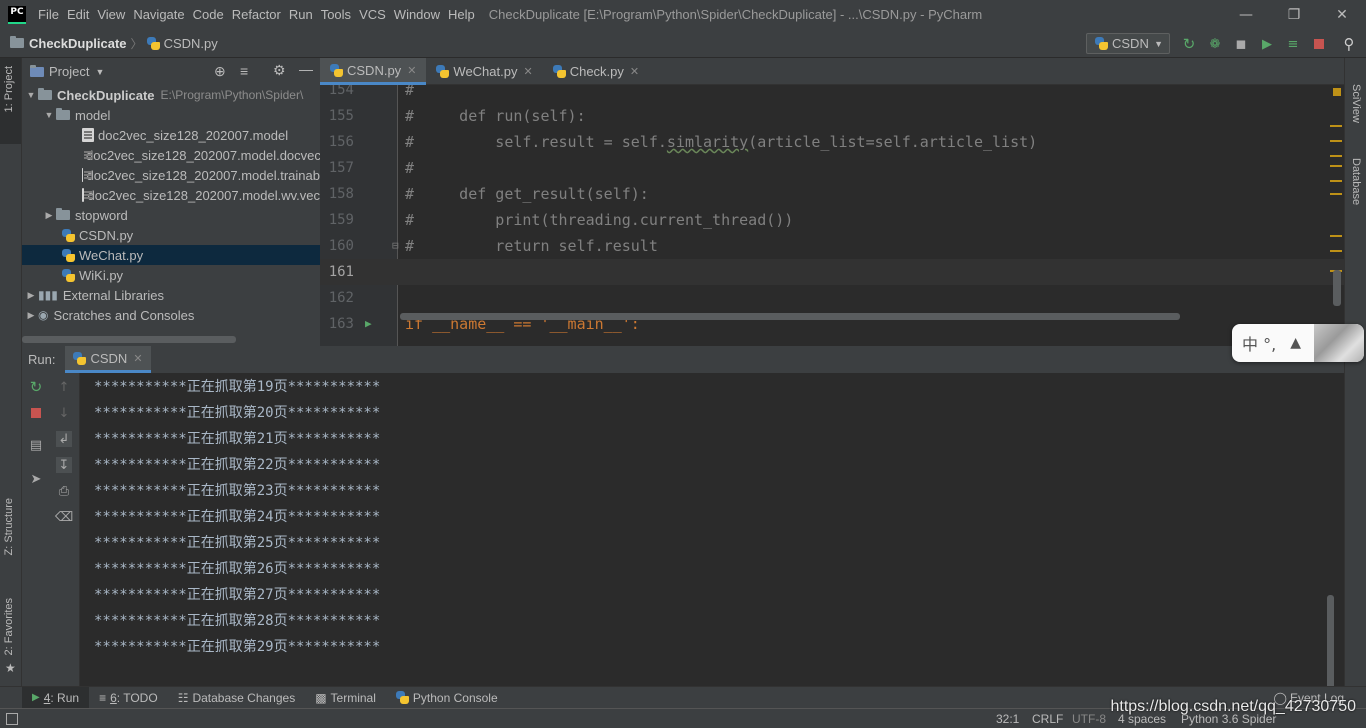 This screenshot has height=728, width=1366. Describe the element at coordinates (111, 14) in the screenshot. I see `menu-view: View` at that location.